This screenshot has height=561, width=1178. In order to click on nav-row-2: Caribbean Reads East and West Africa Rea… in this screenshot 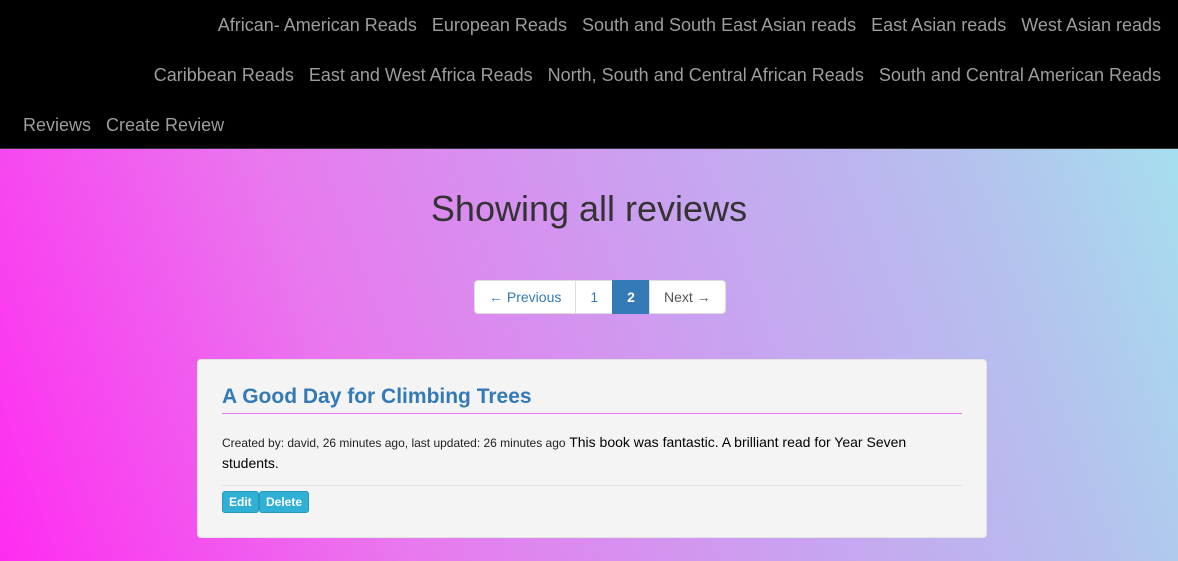, I will do `click(589, 75)`.